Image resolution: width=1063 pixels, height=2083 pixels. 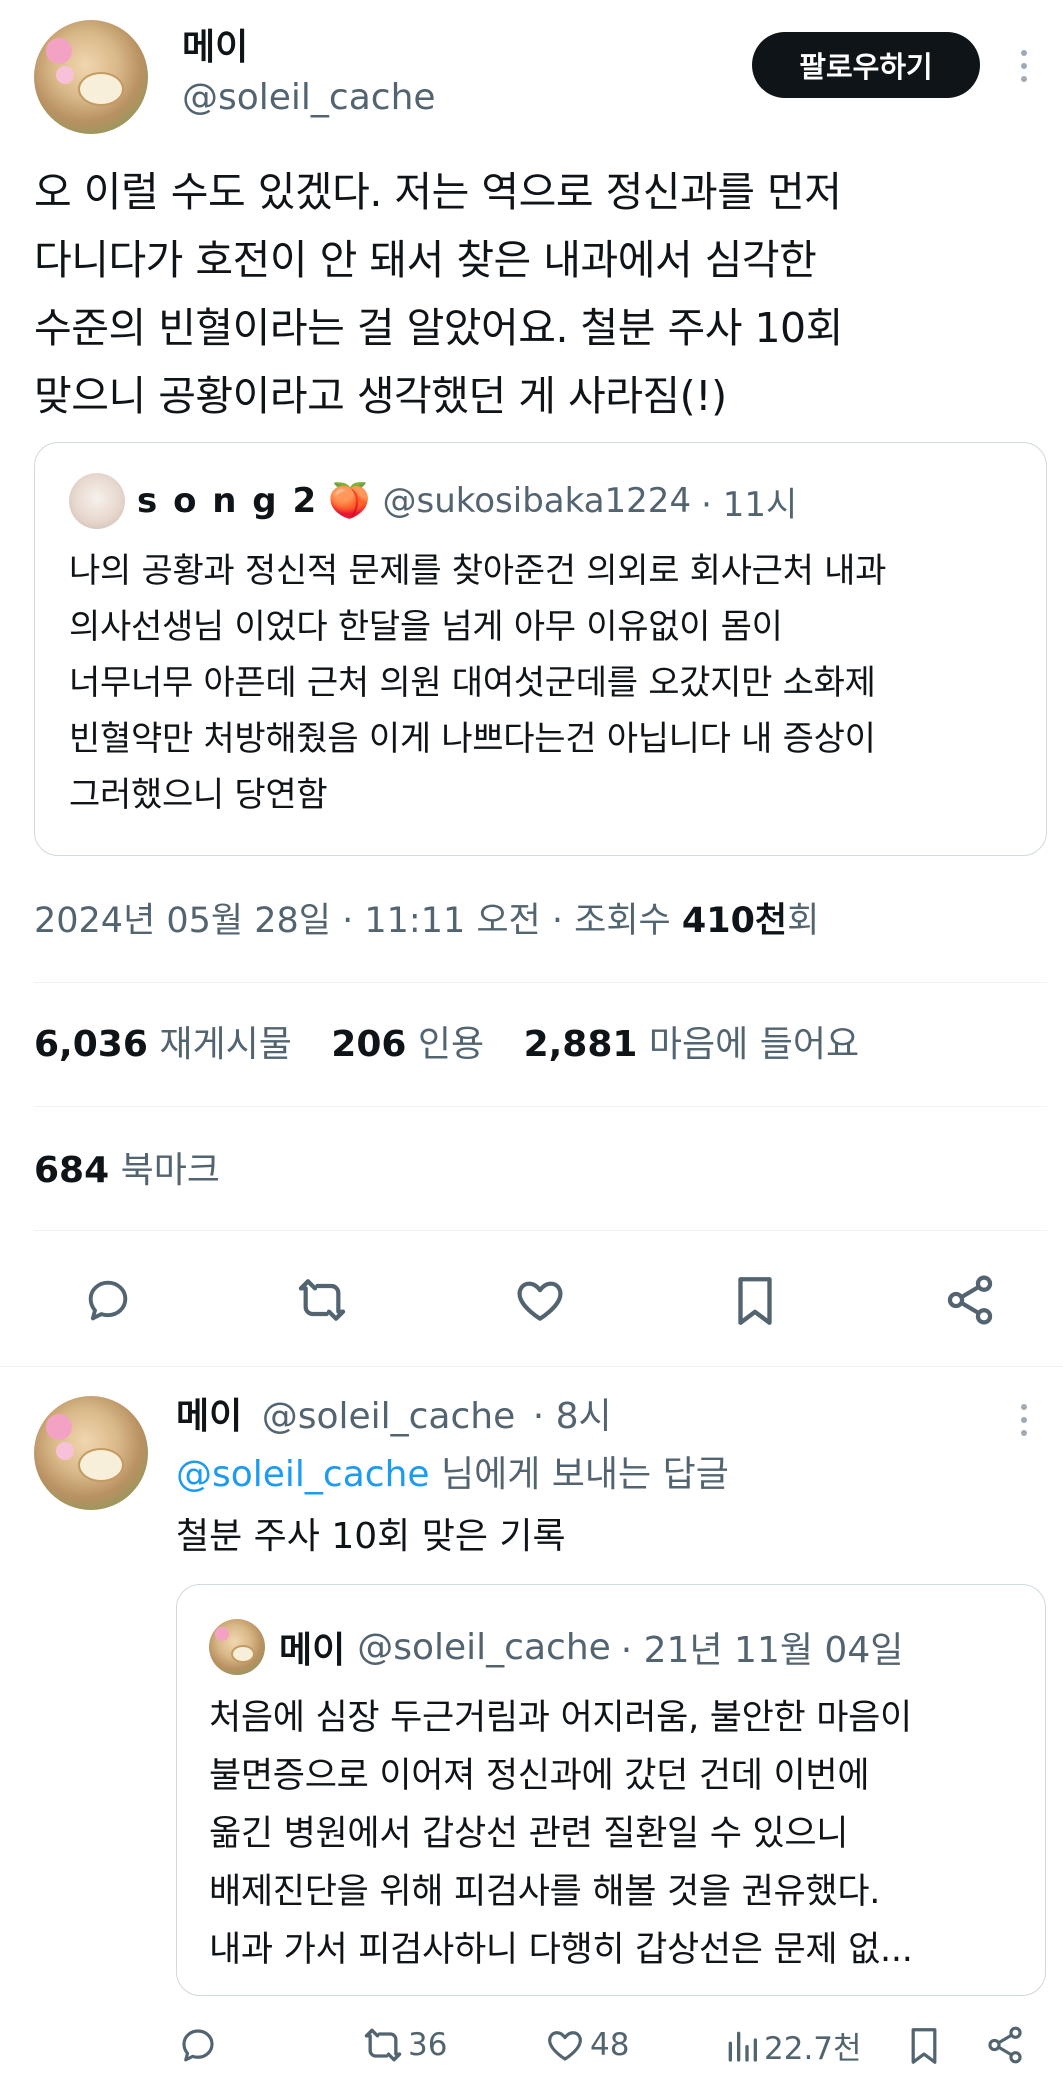 I want to click on quoted-text-line: 나의 공황과 정신적 문제를 찾아준건 의외로 회사근처 내과, so click(x=478, y=571).